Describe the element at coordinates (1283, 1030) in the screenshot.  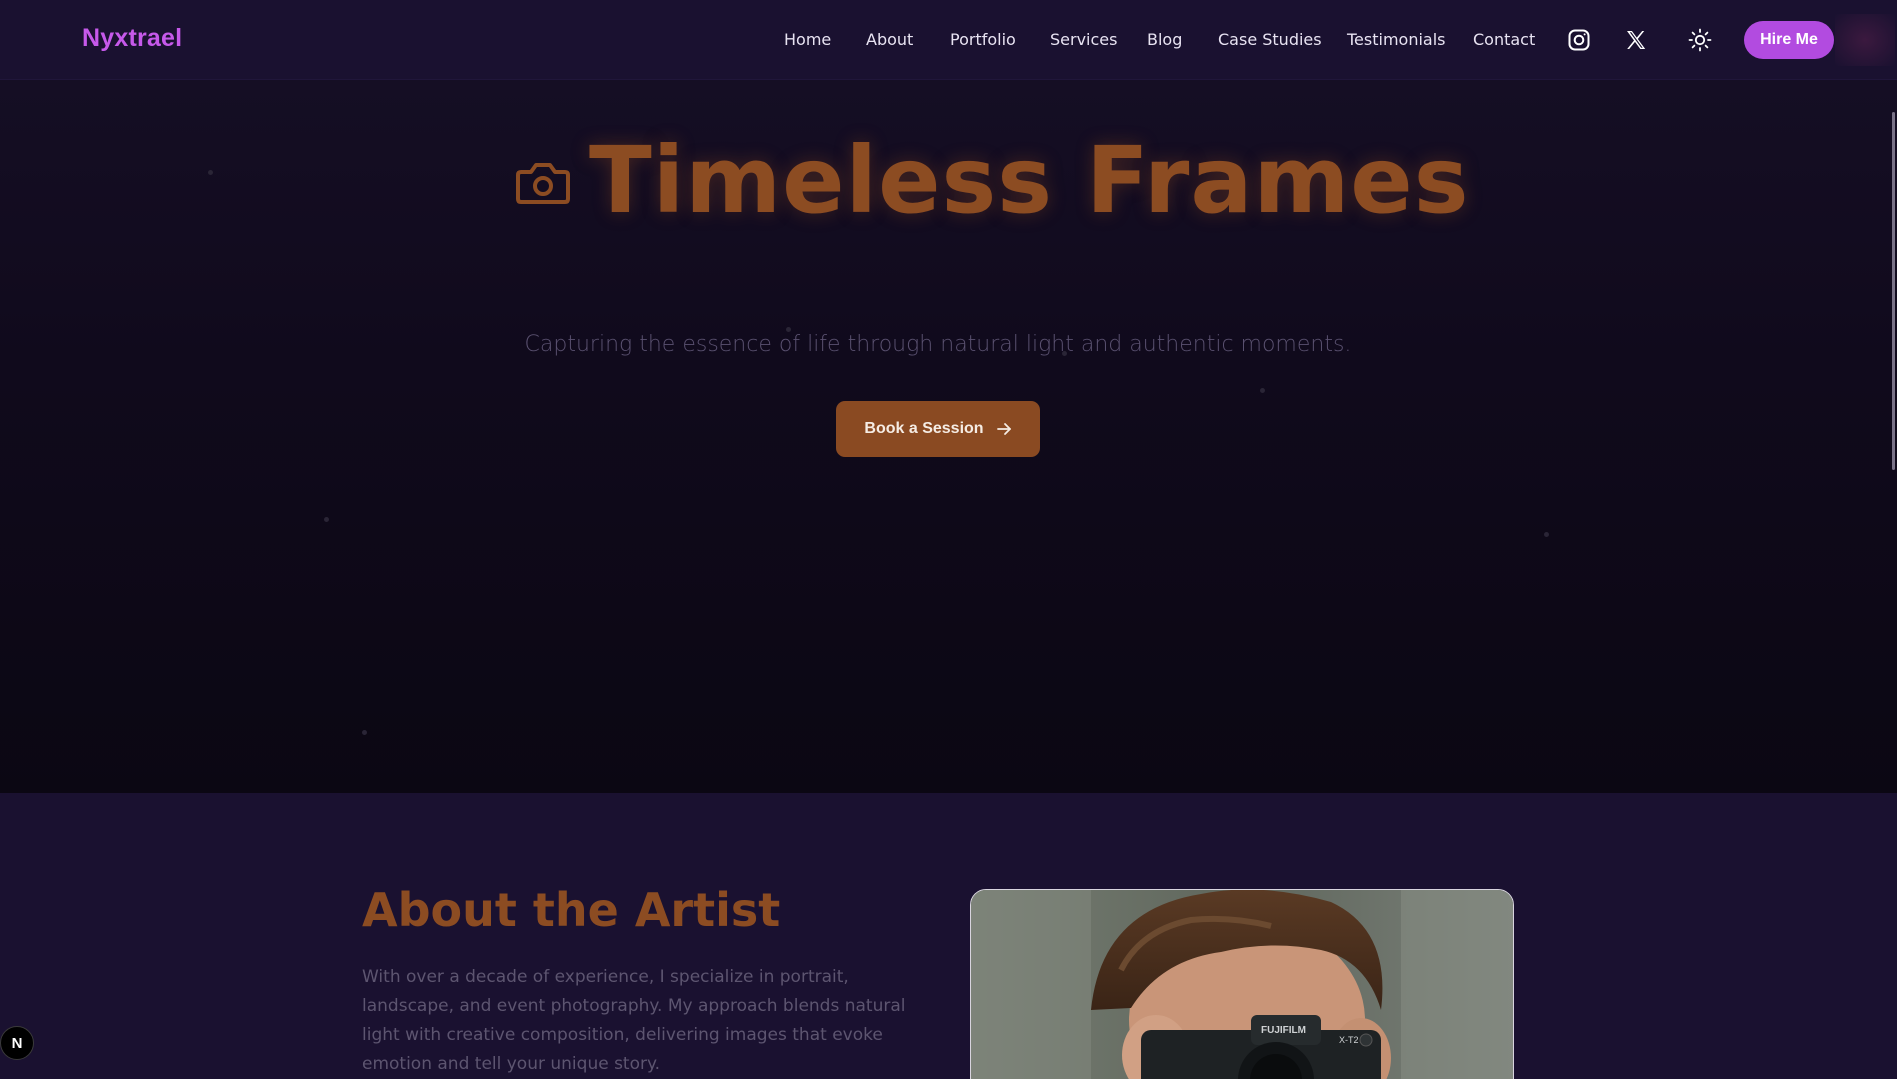
I see `svg-text: FUJIFILM` at that location.